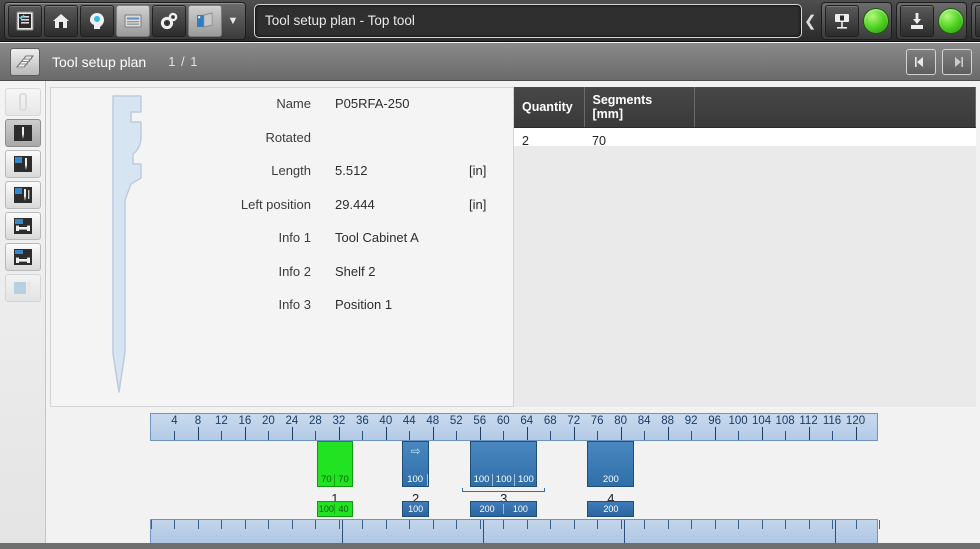  Describe the element at coordinates (205, 20) in the screenshot. I see `modules-icon` at that location.